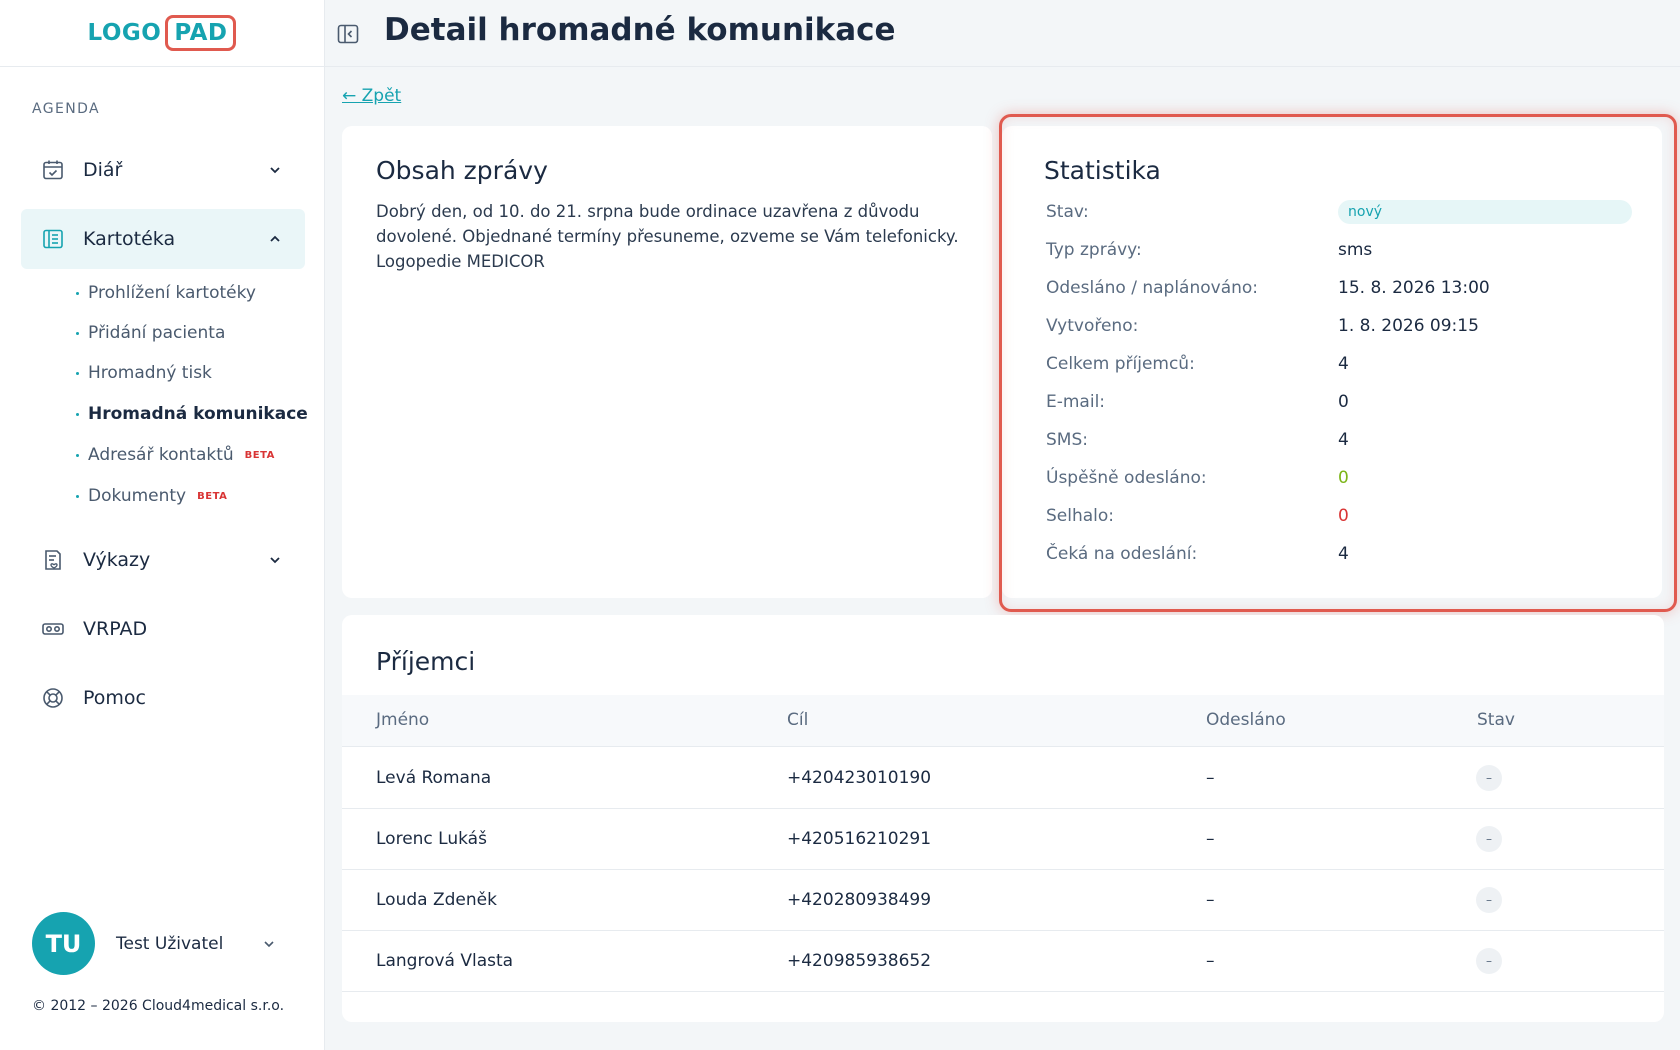  Describe the element at coordinates (1003, 900) in the screenshot. I see `table-row: Louda Zdeněk +420280938499 – –` at that location.